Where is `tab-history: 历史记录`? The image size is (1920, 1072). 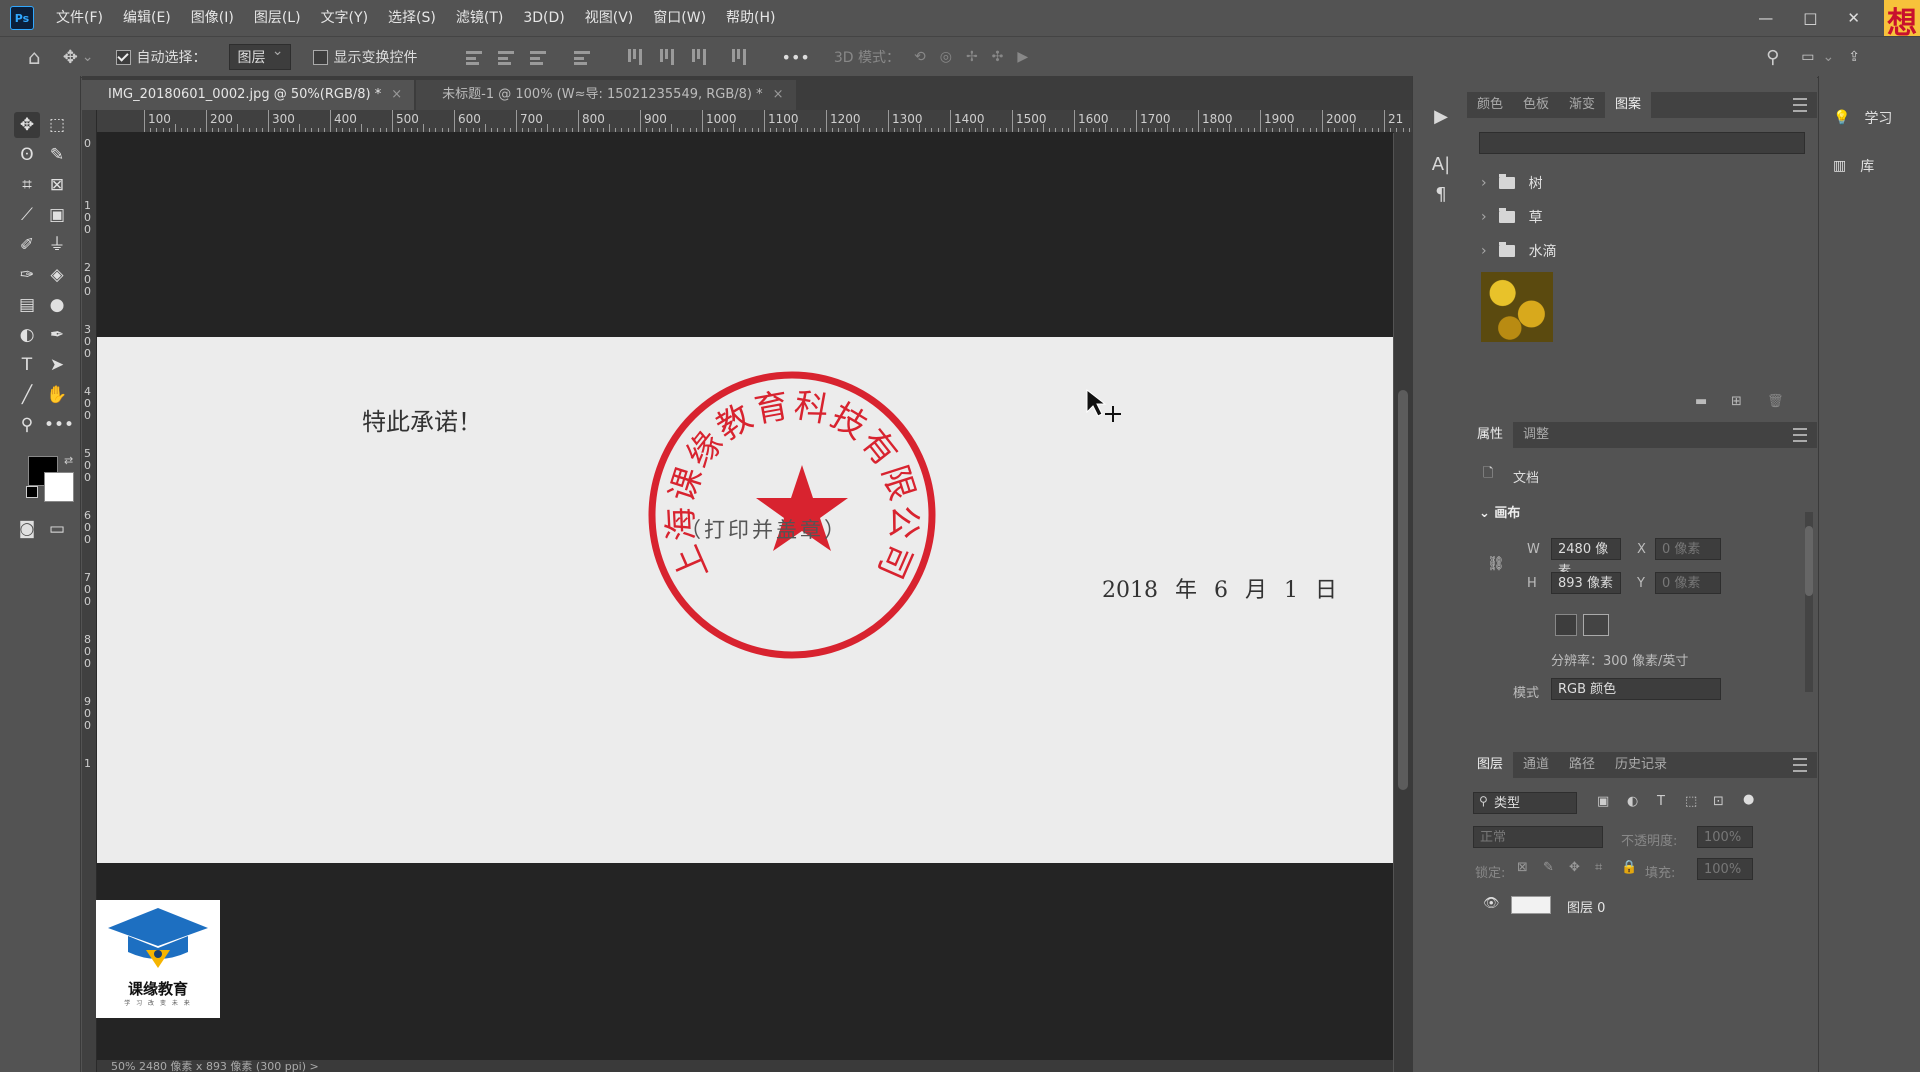
tab-history: 历史记录 is located at coordinates (1641, 765).